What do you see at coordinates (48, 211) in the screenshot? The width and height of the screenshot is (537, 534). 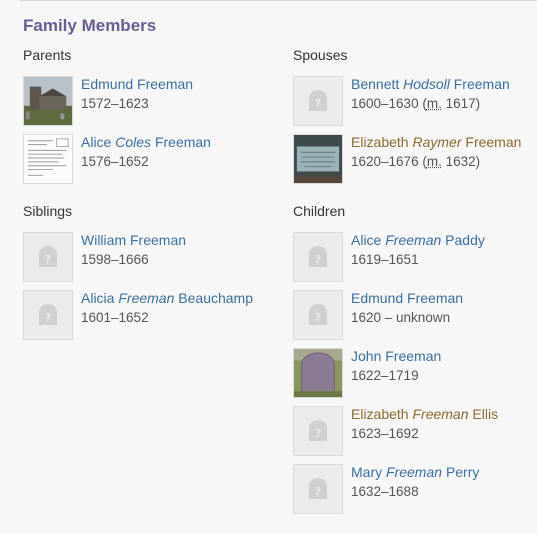 I see `siblings-heading: Siblings` at bounding box center [48, 211].